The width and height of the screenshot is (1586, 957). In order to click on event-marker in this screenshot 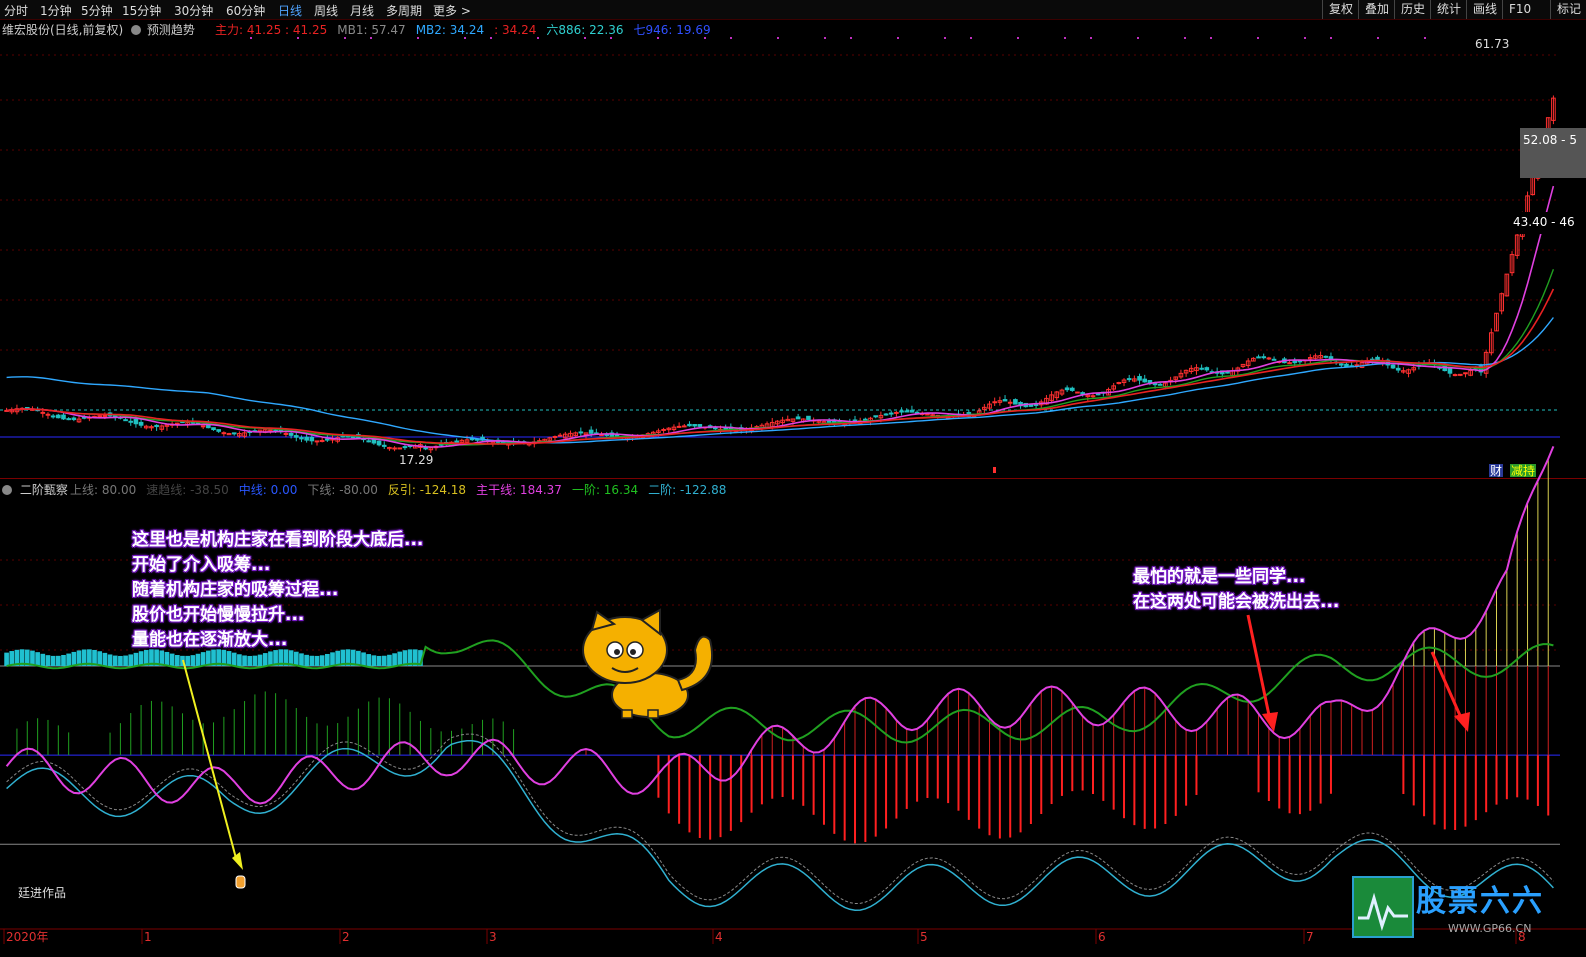, I will do `click(994, 470)`.